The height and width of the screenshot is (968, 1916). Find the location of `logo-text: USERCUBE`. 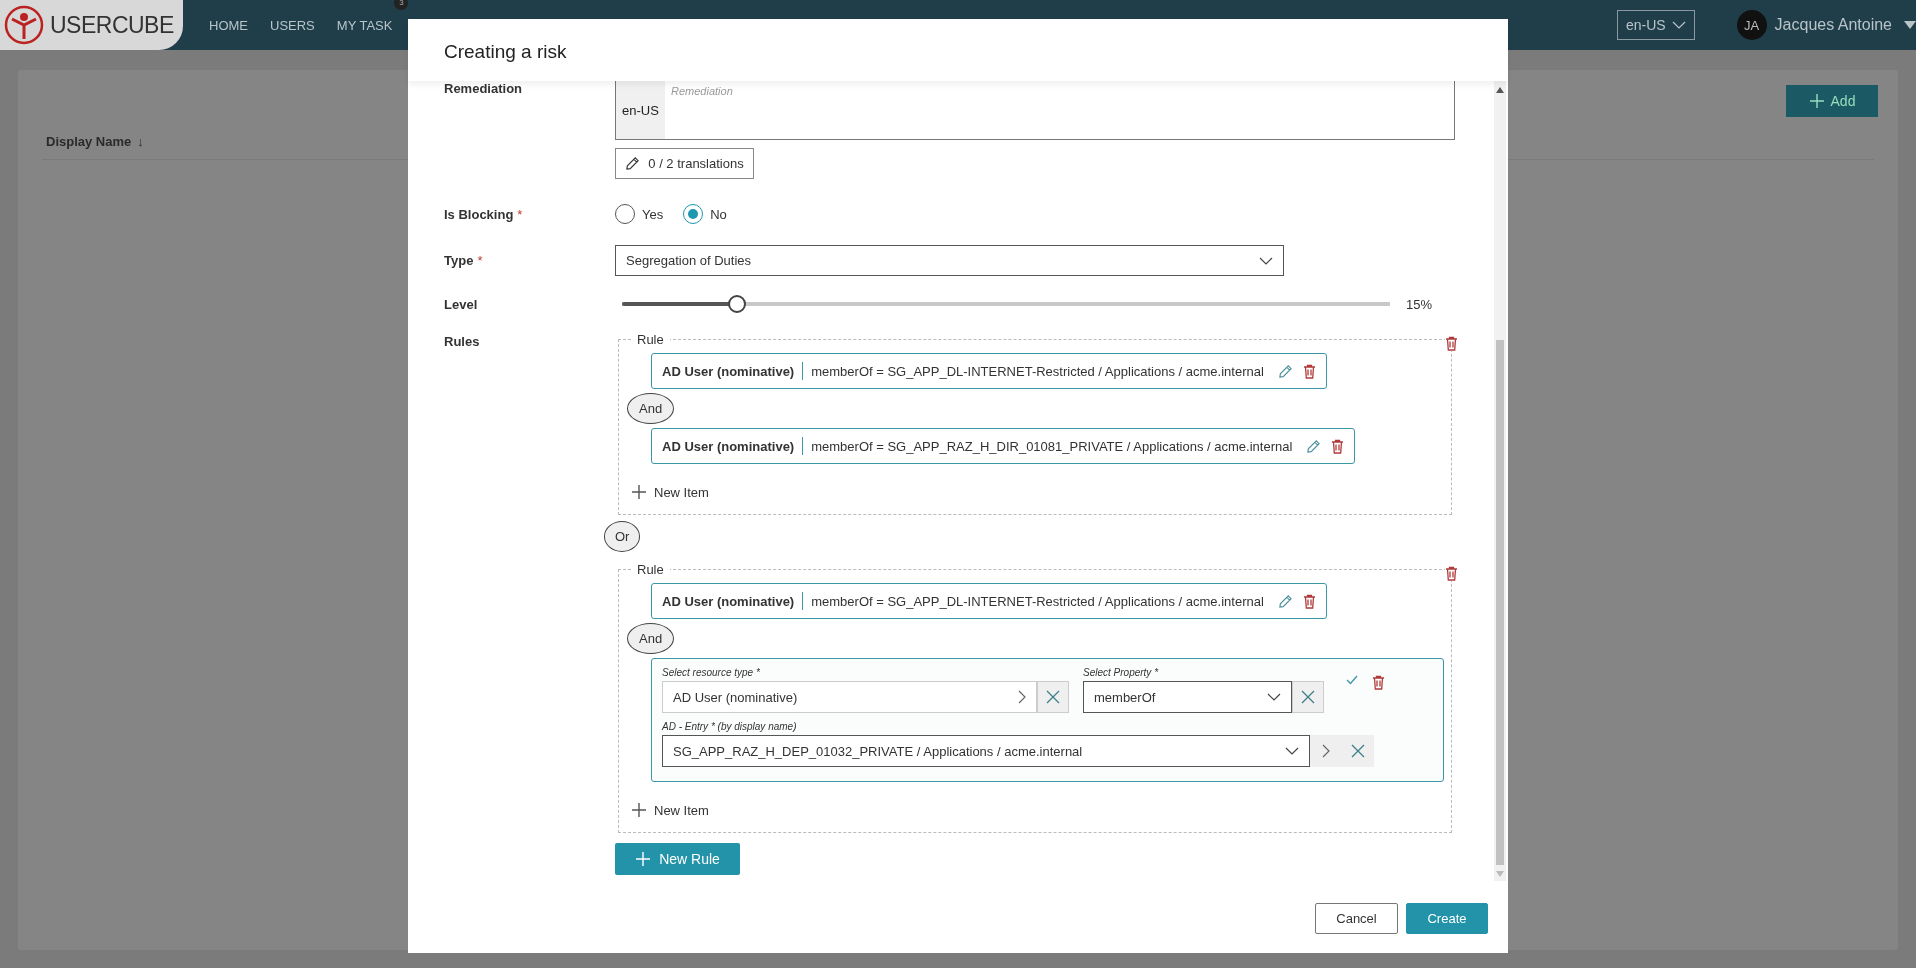

logo-text: USERCUBE is located at coordinates (112, 25).